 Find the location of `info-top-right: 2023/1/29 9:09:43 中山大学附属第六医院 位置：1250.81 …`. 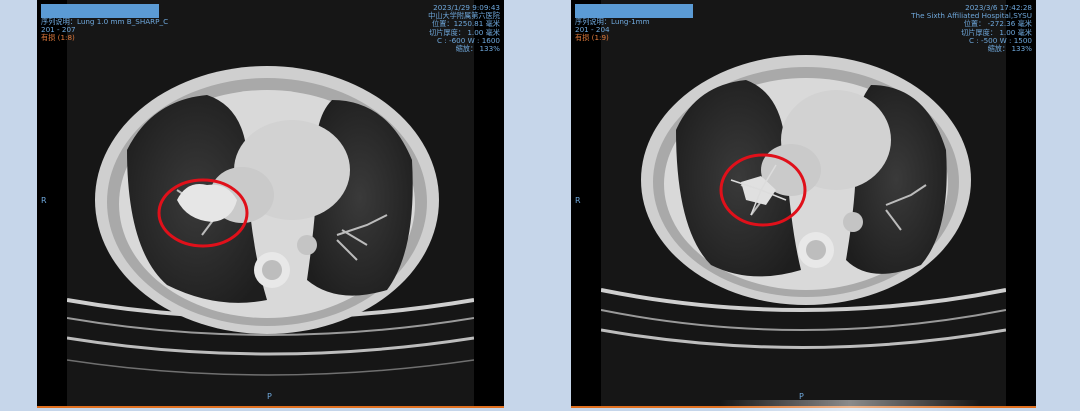

info-top-right: 2023/1/29 9:09:43 中山大学附属第六医院 位置：1250.81 … is located at coordinates (464, 28).